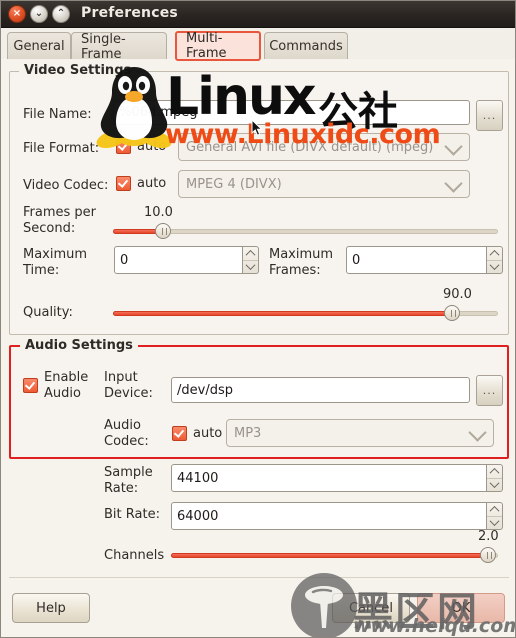  What do you see at coordinates (60, 212) in the screenshot?
I see `fps-label-line1: Frames per` at bounding box center [60, 212].